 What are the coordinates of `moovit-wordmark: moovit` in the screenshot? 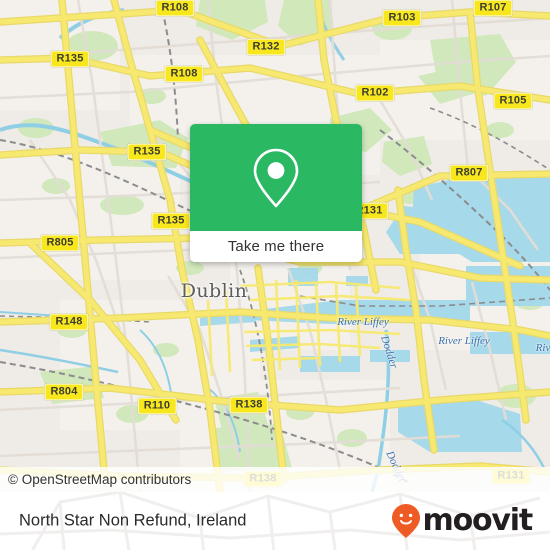 It's located at (478, 520).